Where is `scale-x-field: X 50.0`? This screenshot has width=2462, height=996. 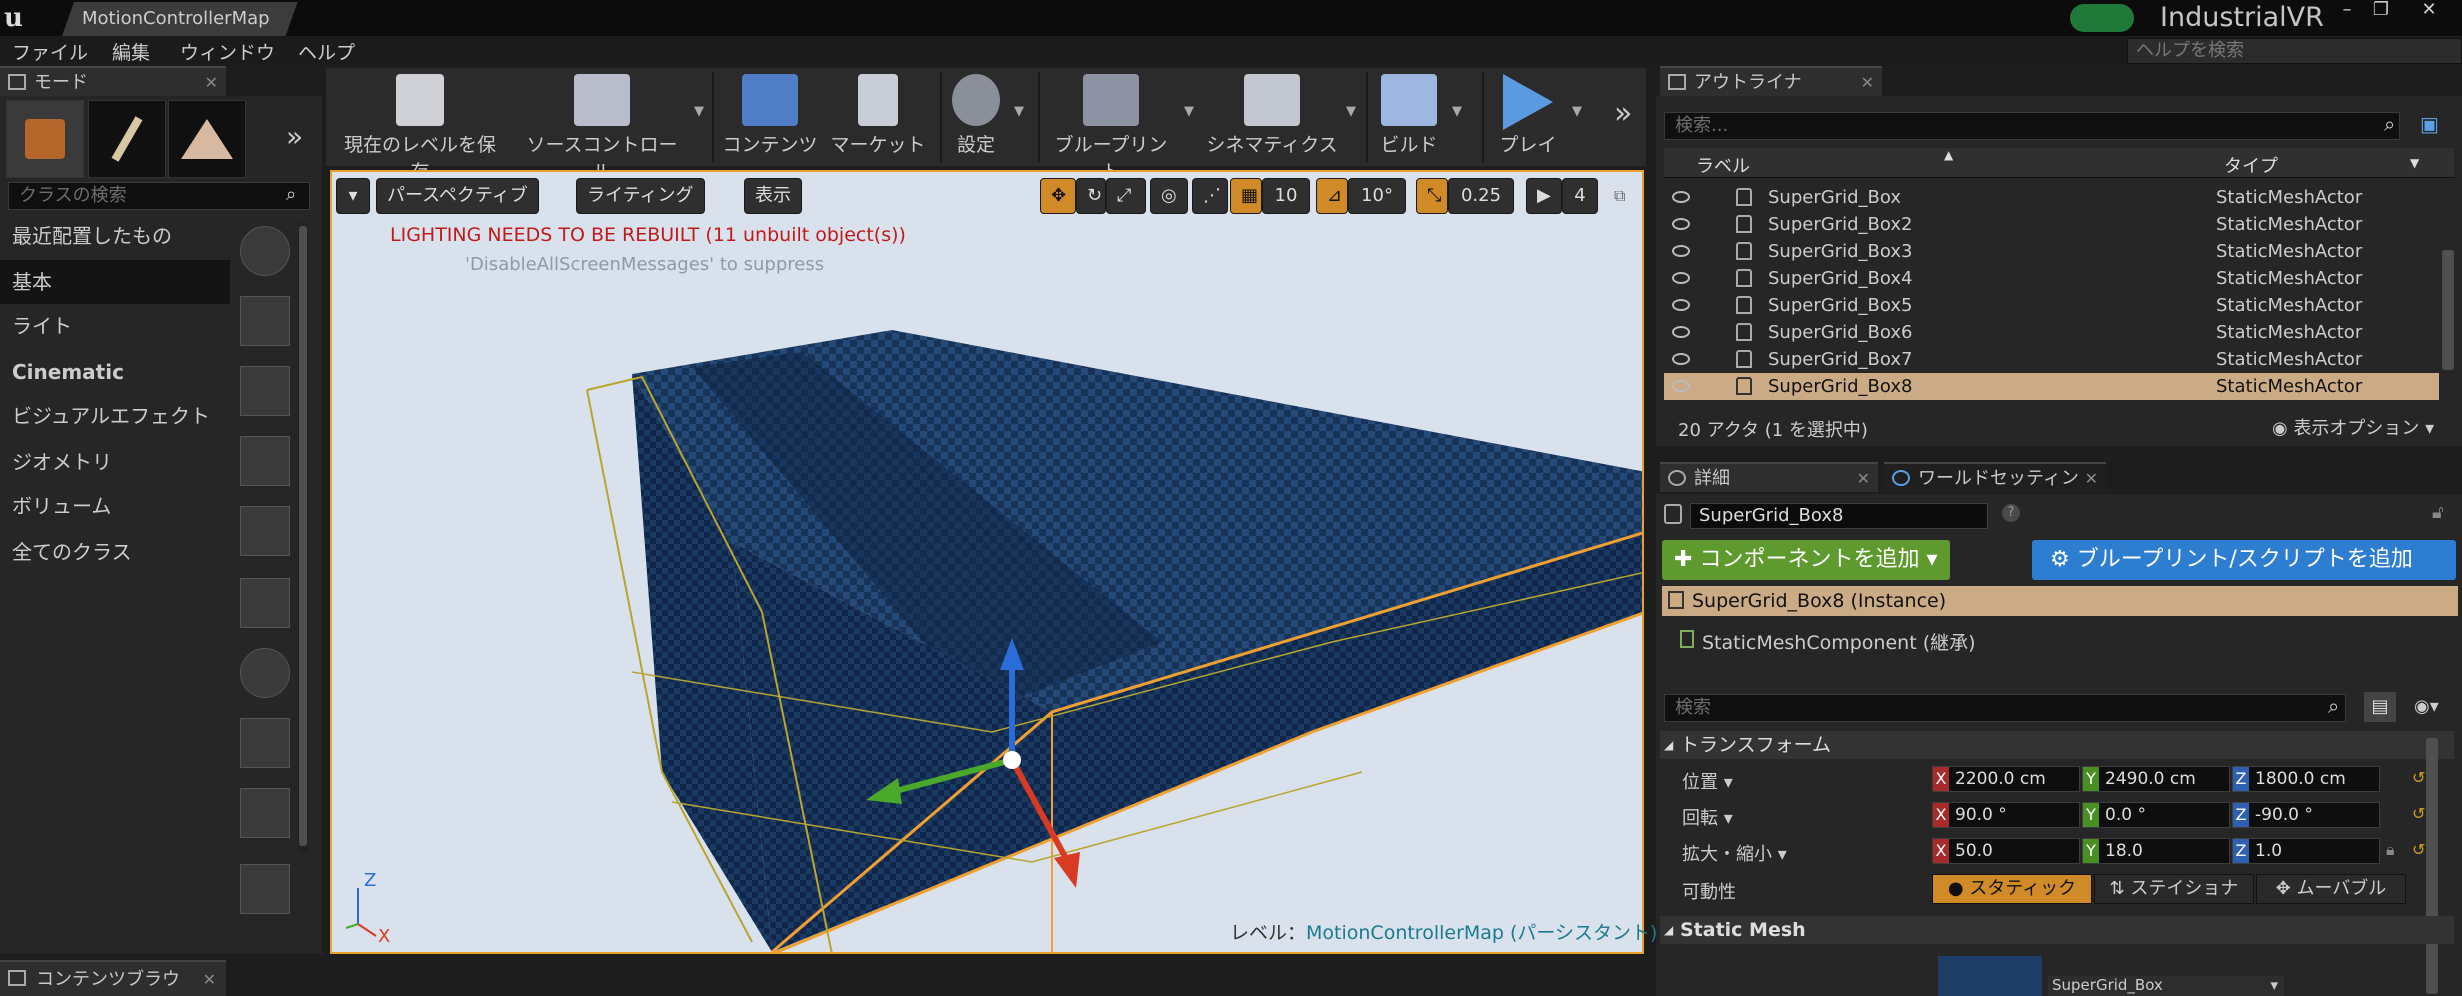 scale-x-field: X 50.0 is located at coordinates (2006, 851).